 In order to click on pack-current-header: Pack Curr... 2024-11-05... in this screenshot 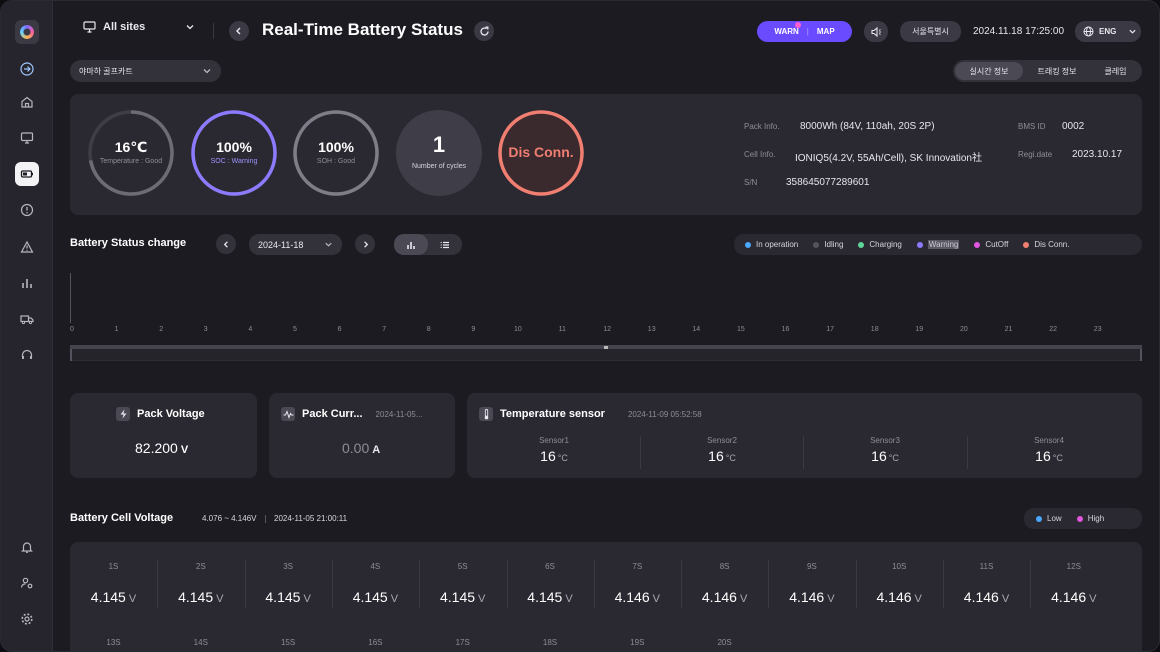, I will do `click(352, 414)`.